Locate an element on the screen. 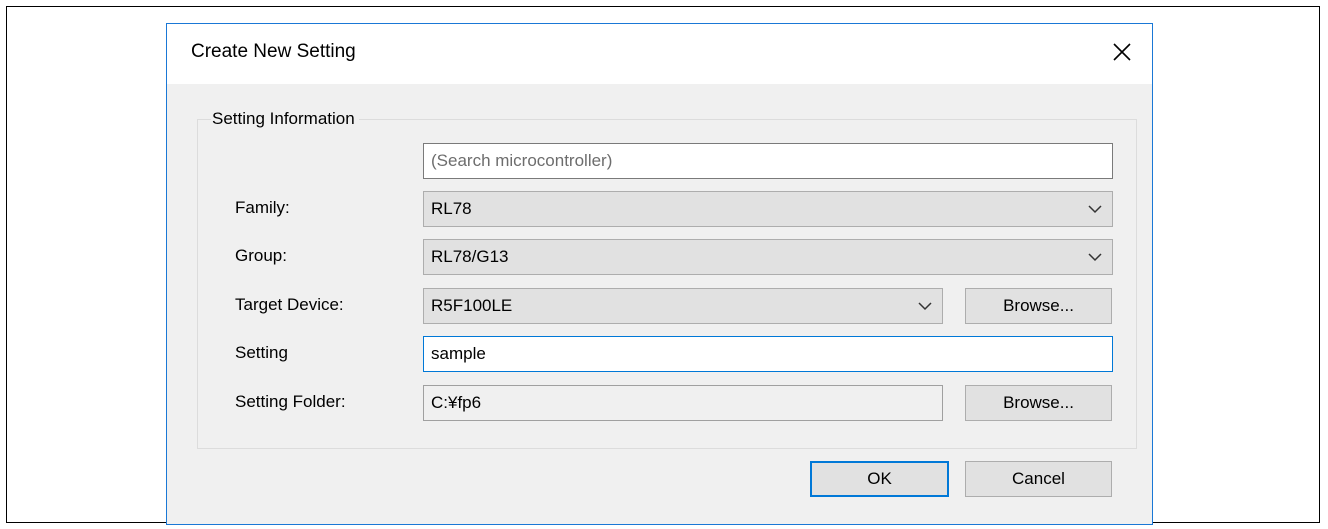 The width and height of the screenshot is (1328, 529). search-placeholder: (Search microcontroller) is located at coordinates (522, 160).